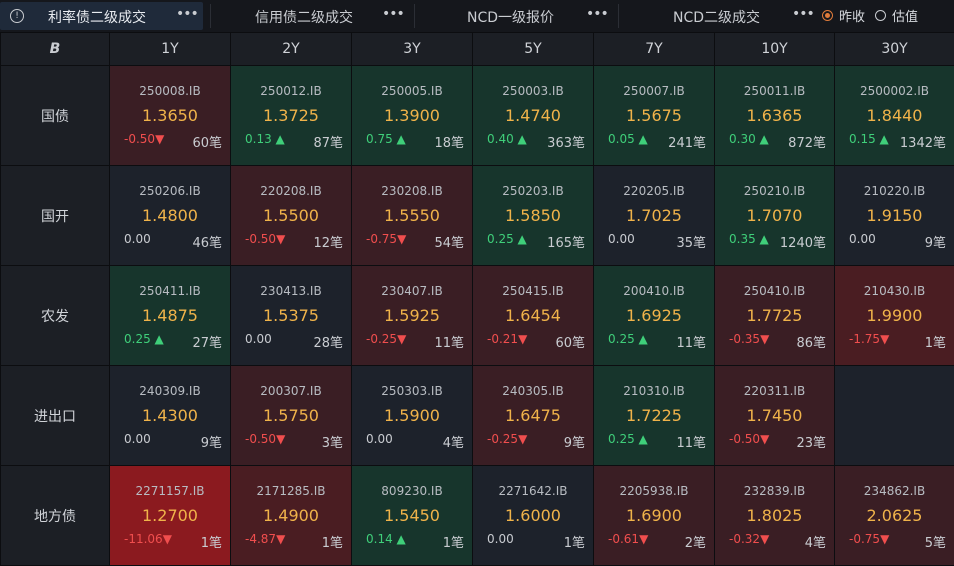 The width and height of the screenshot is (954, 566). What do you see at coordinates (533, 49) in the screenshot?
I see `column-header: 5Y` at bounding box center [533, 49].